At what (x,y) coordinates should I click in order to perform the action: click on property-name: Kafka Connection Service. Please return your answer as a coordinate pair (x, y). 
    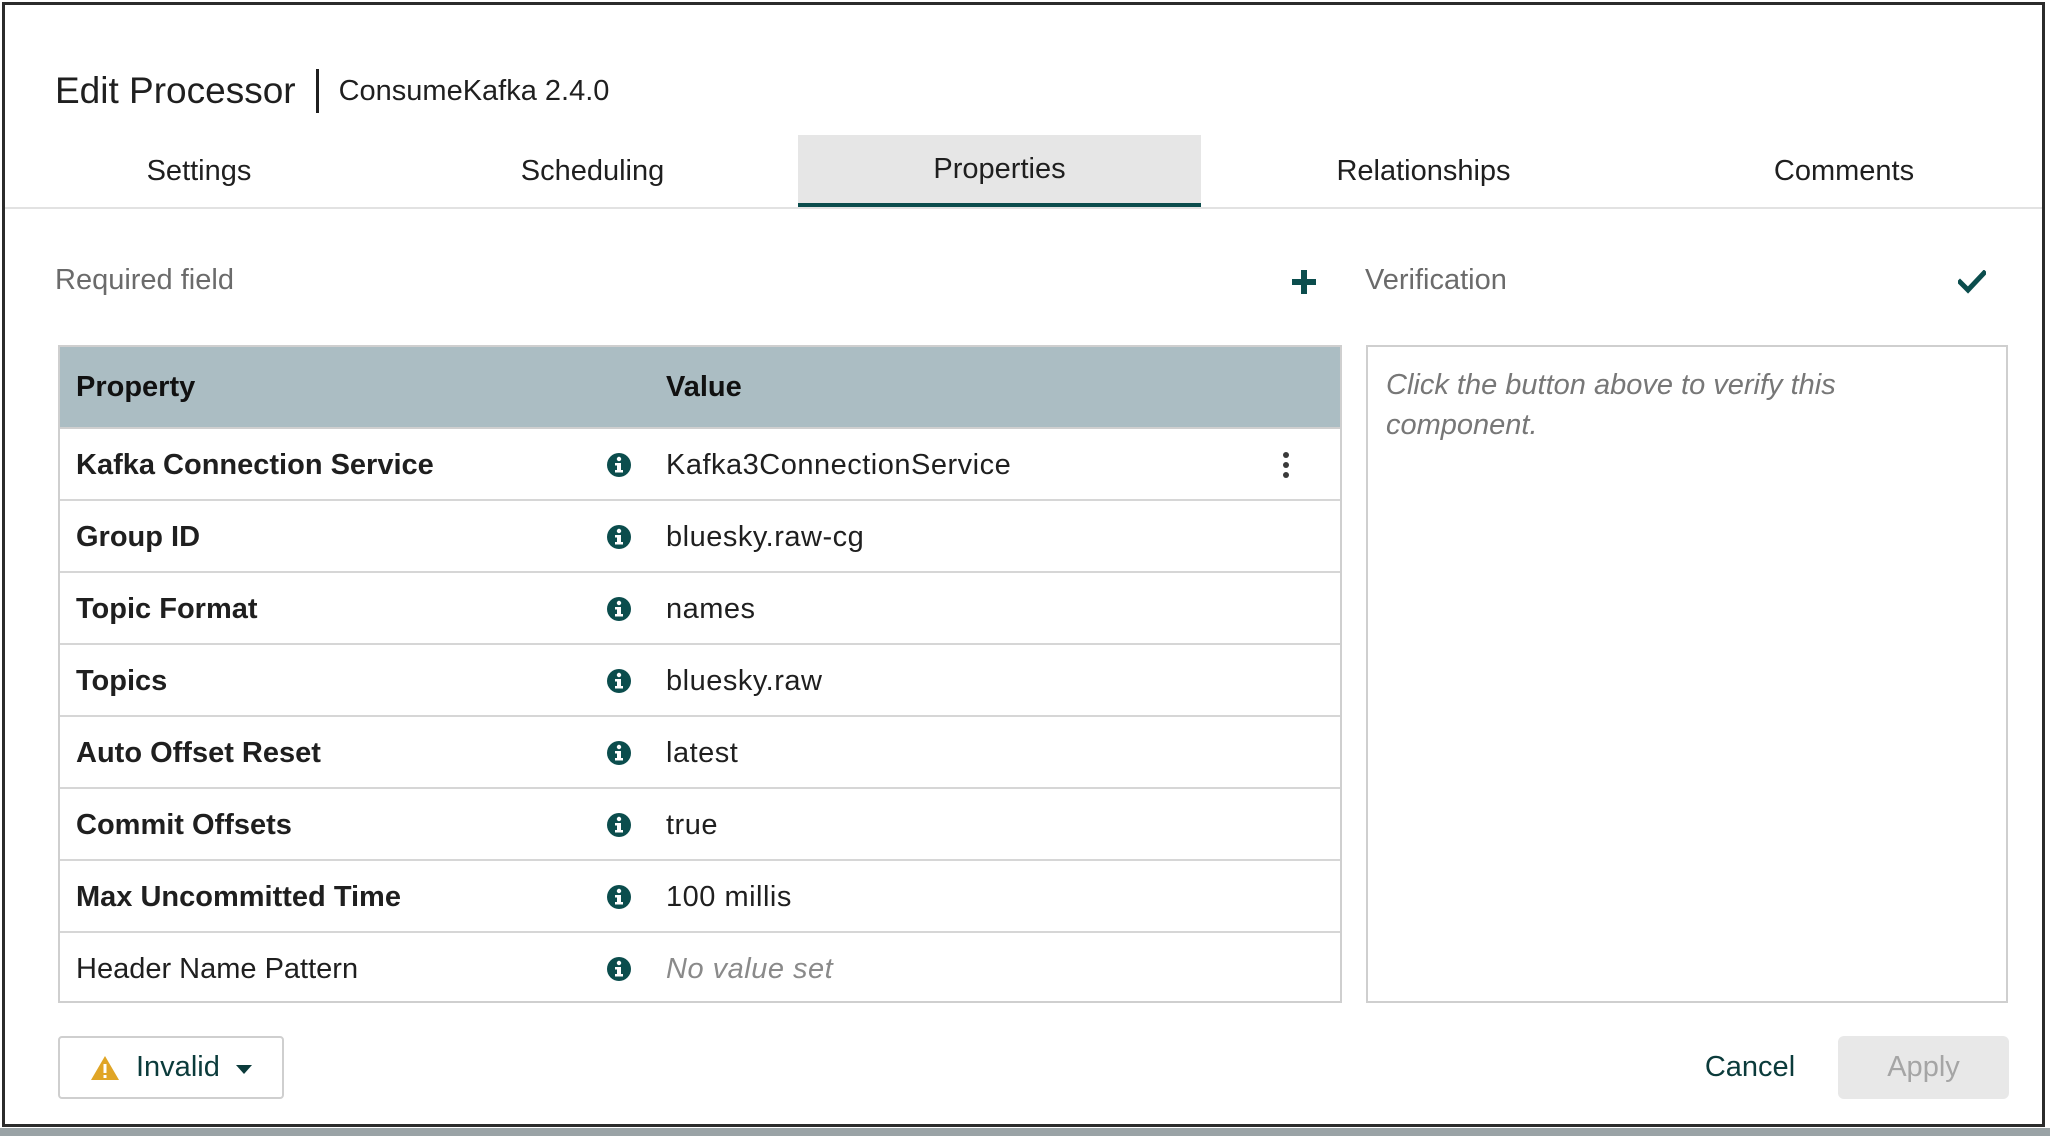
    Looking at the image, I should click on (255, 464).